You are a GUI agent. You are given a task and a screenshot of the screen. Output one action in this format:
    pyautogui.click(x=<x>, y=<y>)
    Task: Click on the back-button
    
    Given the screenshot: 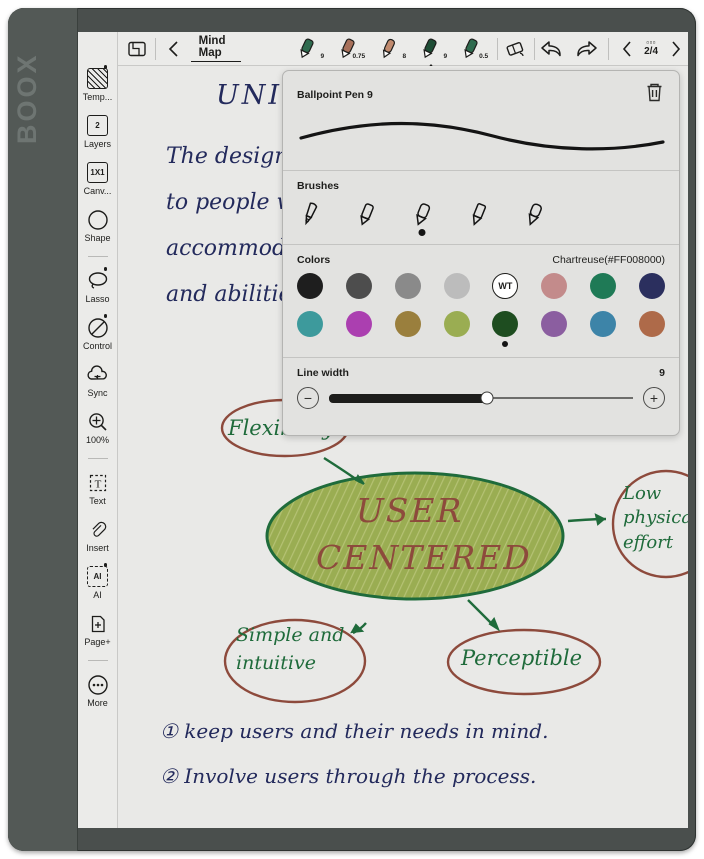 What is the action you would take?
    pyautogui.click(x=174, y=49)
    